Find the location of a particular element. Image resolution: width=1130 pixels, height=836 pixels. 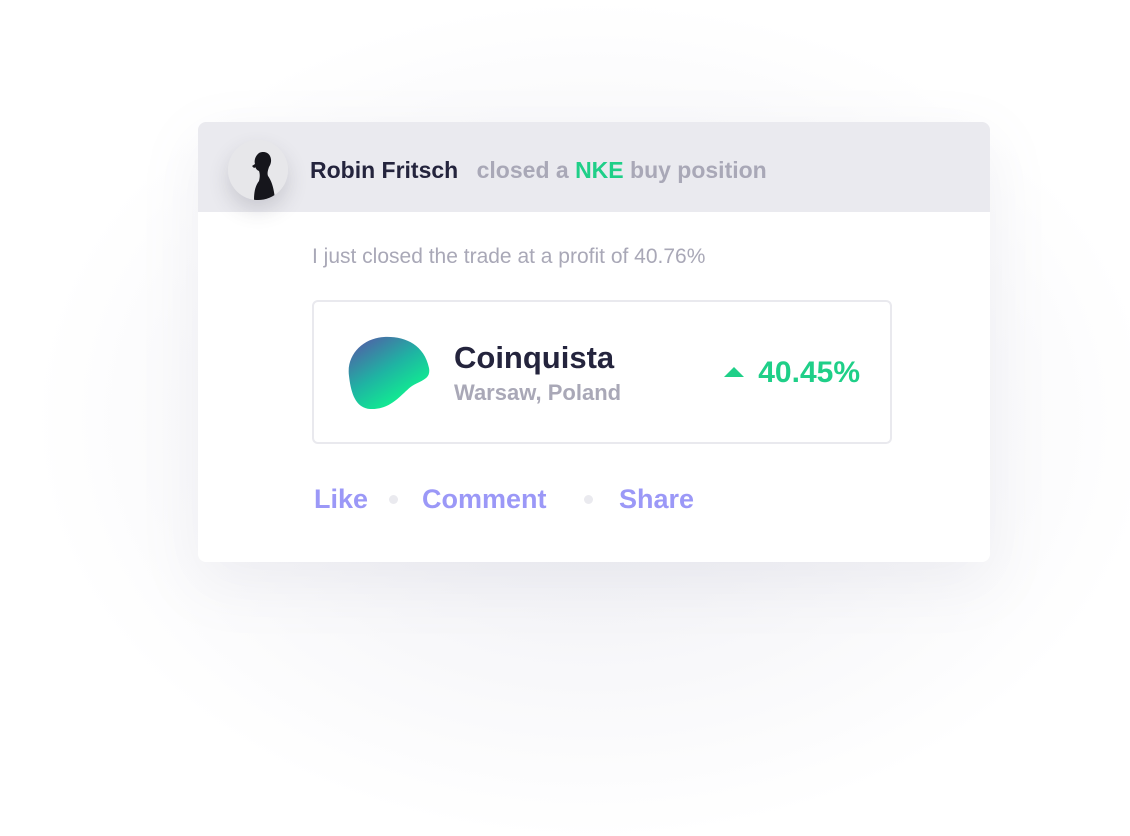

user-name-link: Robin Fritsch is located at coordinates (384, 170).